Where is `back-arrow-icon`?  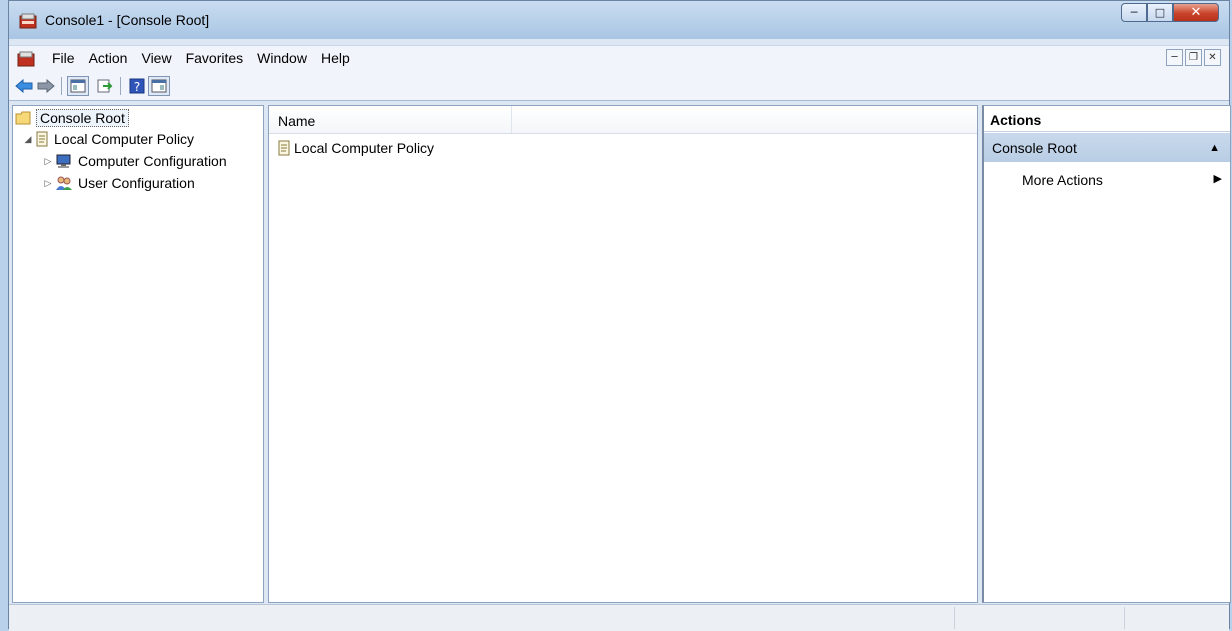 back-arrow-icon is located at coordinates (24, 86).